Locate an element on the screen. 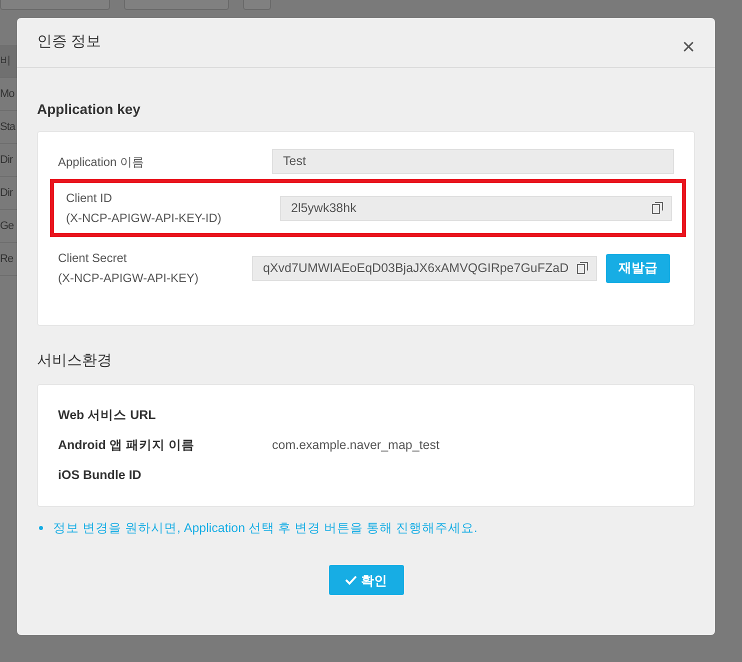 The height and width of the screenshot is (662, 742). field-label: Application 이름 is located at coordinates (102, 162).